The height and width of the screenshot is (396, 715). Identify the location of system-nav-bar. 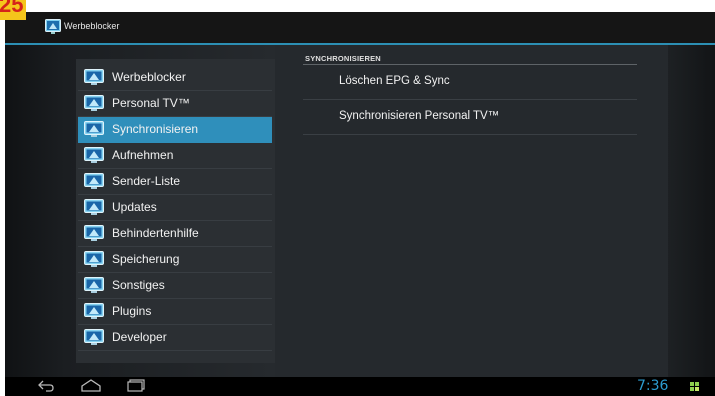
(360, 386).